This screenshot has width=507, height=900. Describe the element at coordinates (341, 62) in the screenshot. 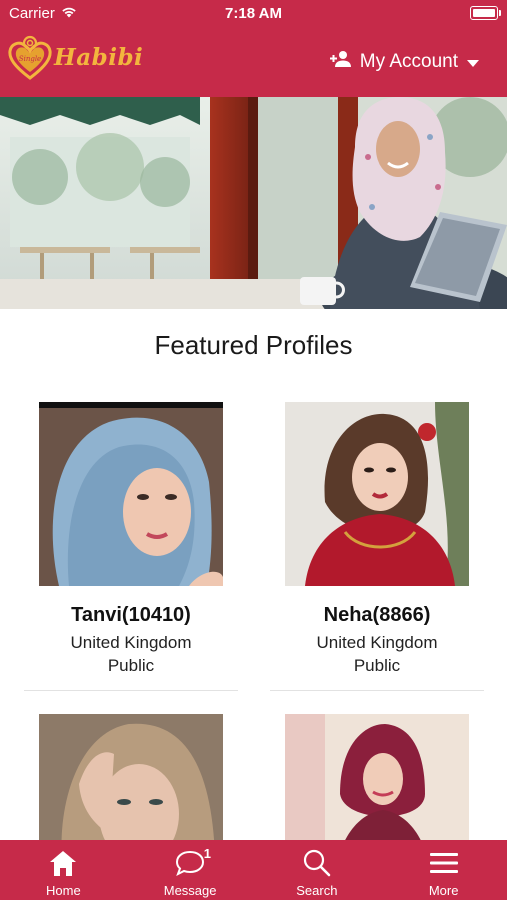

I see `add-user-icon` at that location.